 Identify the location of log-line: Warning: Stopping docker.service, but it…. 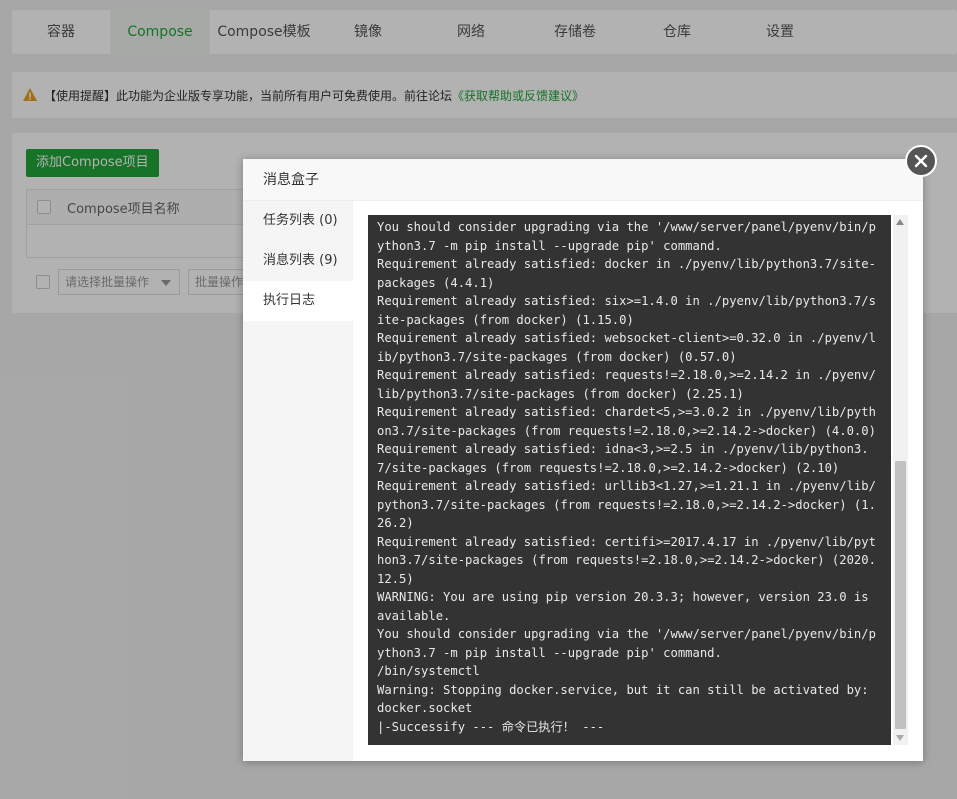
(623, 689).